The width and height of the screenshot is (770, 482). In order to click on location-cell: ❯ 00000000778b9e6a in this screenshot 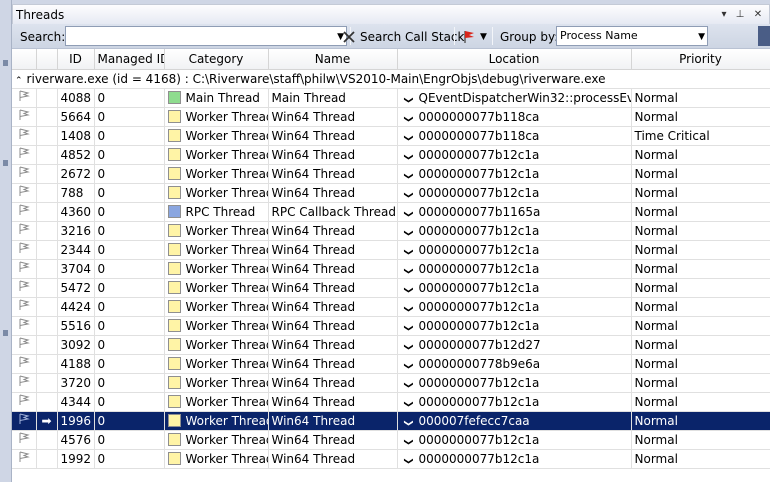, I will do `click(514, 364)`.